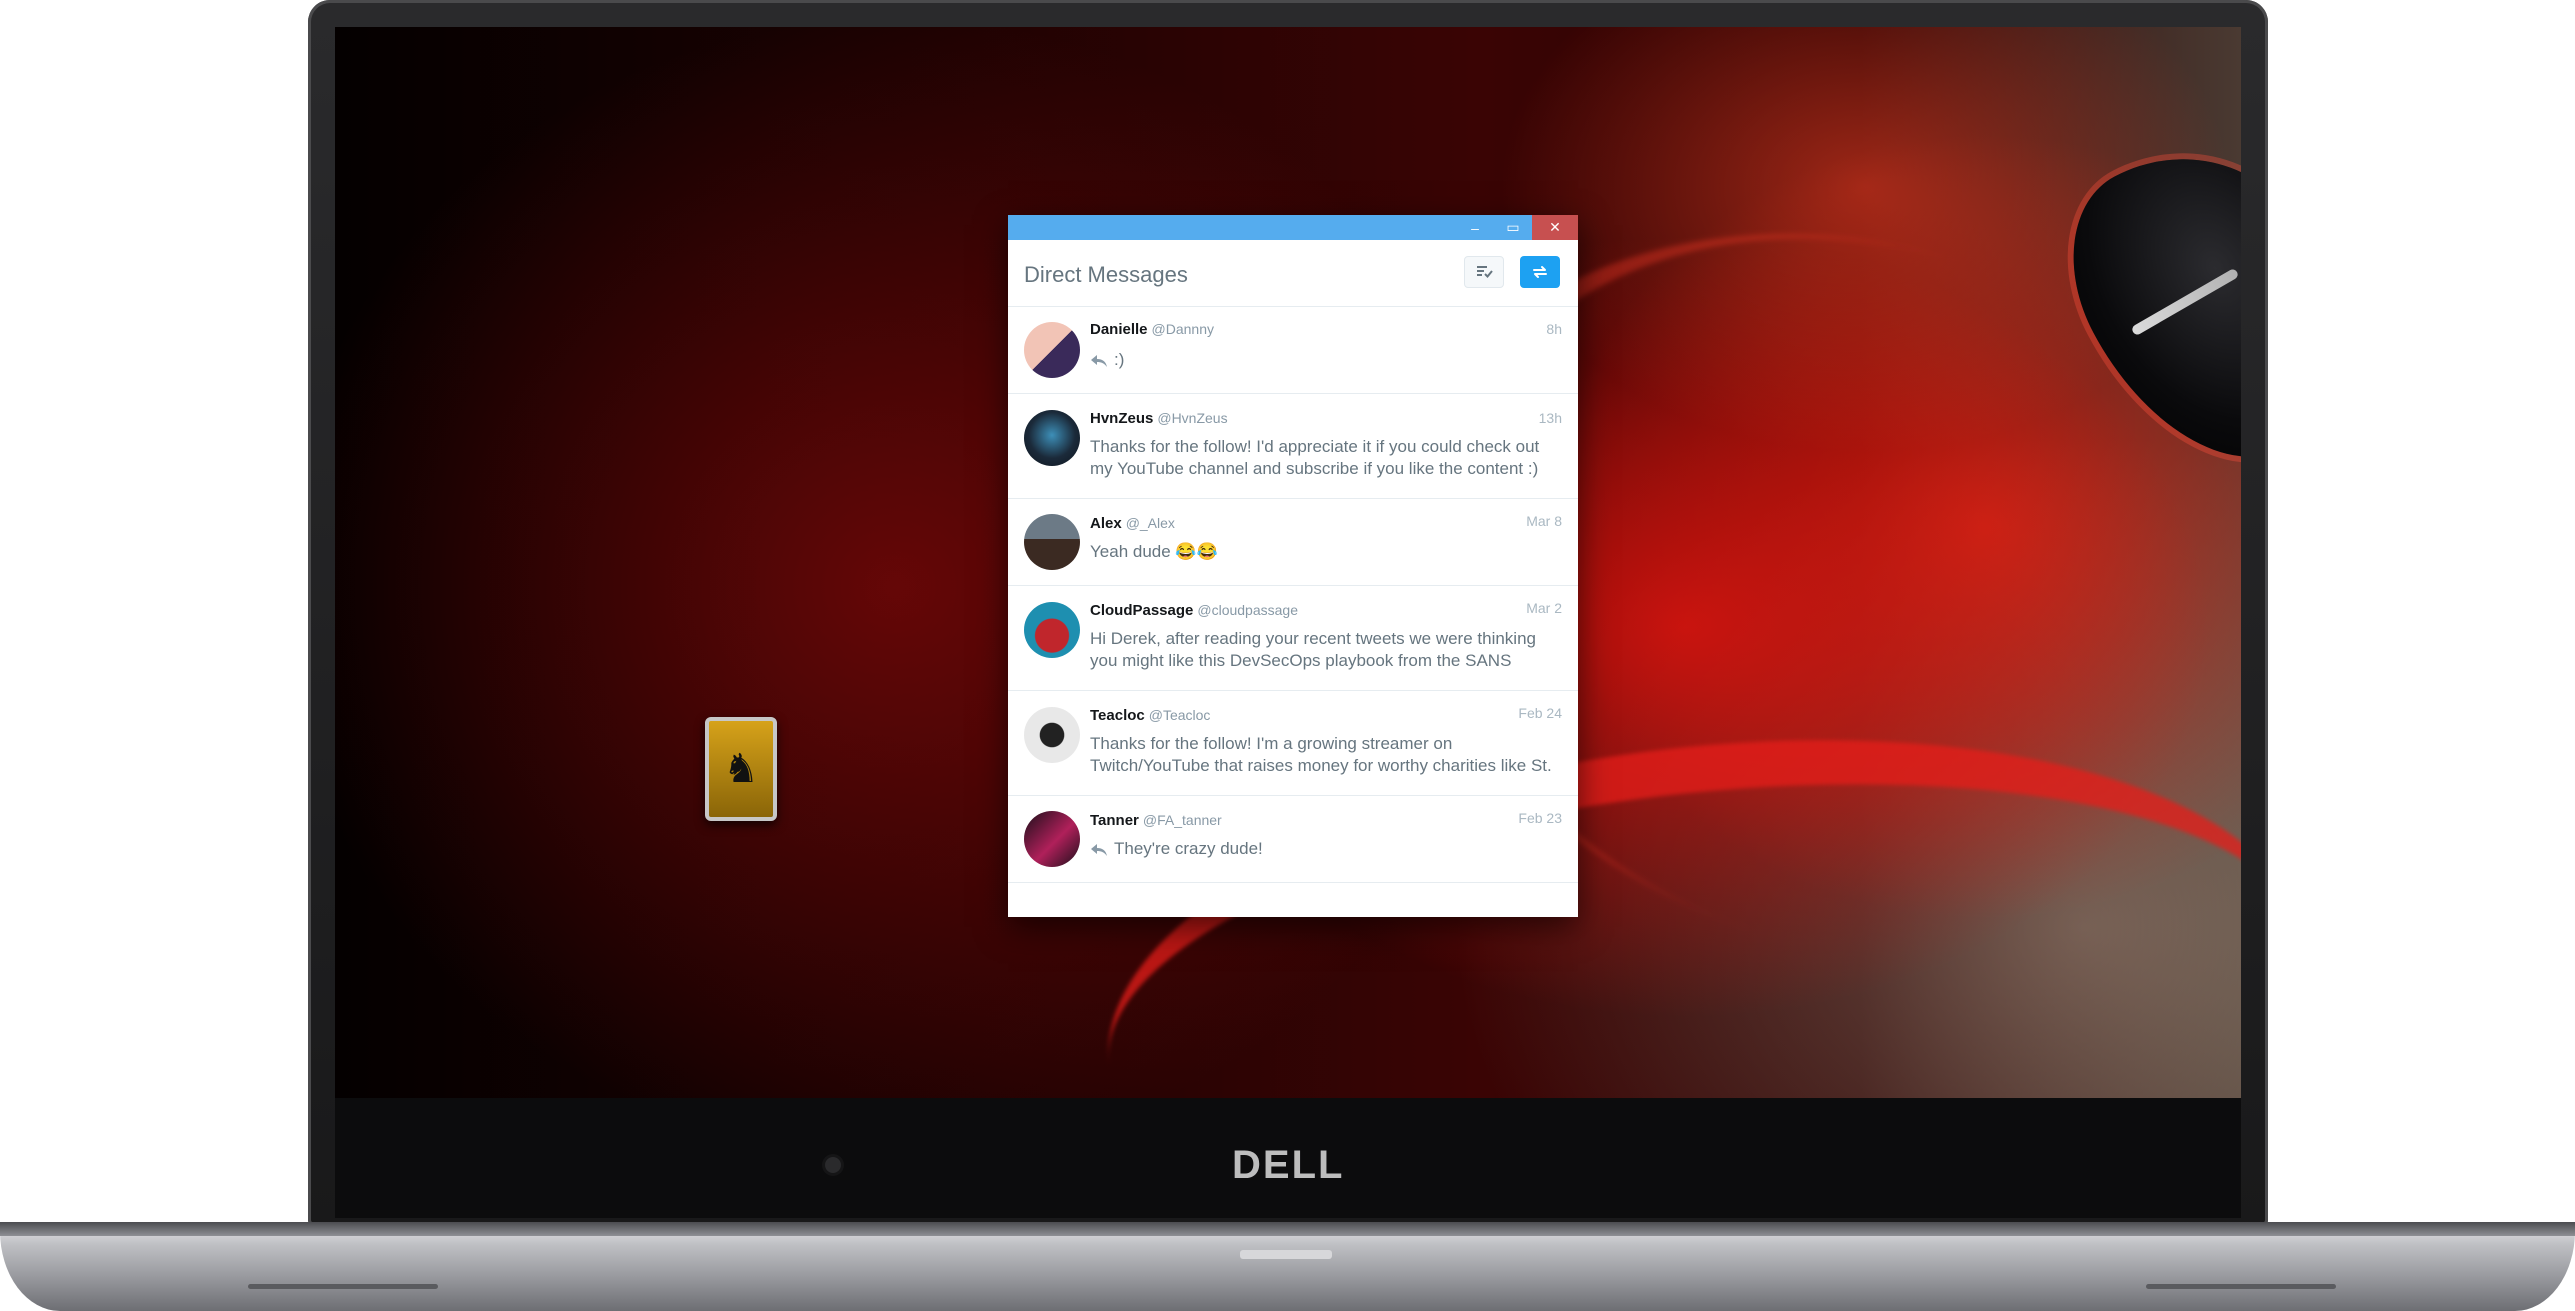 The width and height of the screenshot is (2575, 1311). Describe the element at coordinates (1122, 418) in the screenshot. I see `sender-name: HvnZeus` at that location.